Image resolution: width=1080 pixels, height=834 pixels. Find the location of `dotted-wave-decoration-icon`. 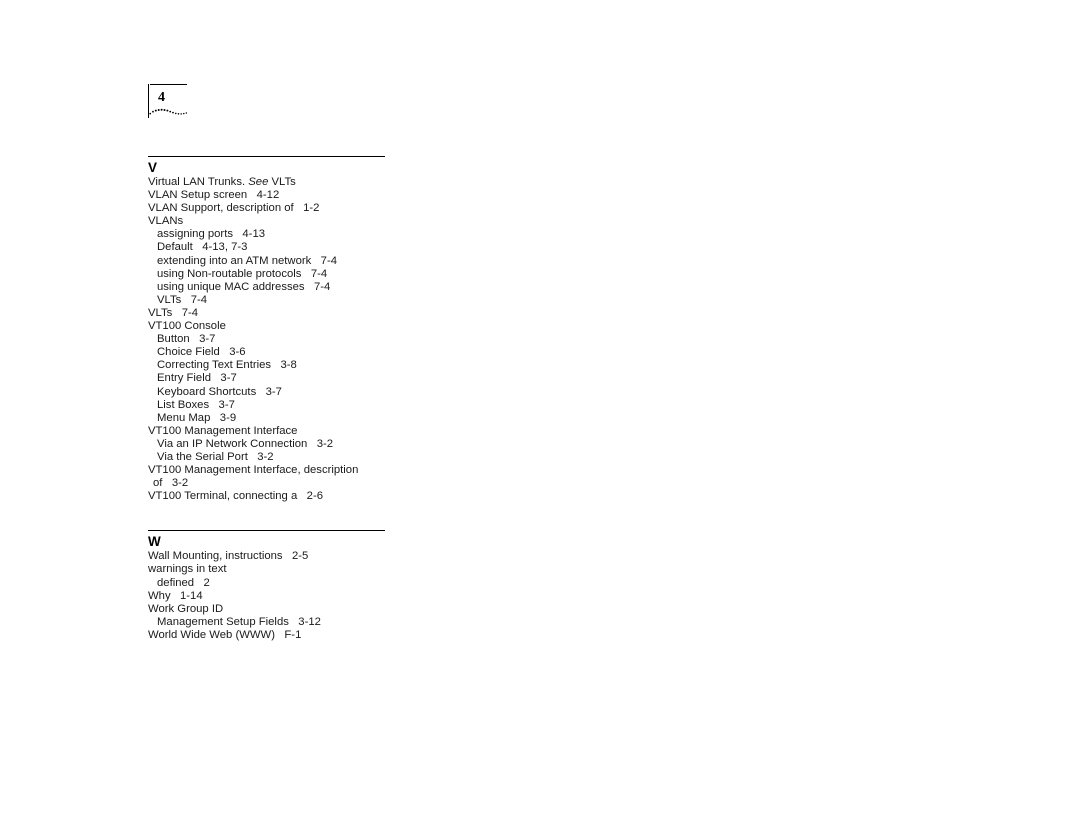

dotted-wave-decoration-icon is located at coordinates (168, 111).